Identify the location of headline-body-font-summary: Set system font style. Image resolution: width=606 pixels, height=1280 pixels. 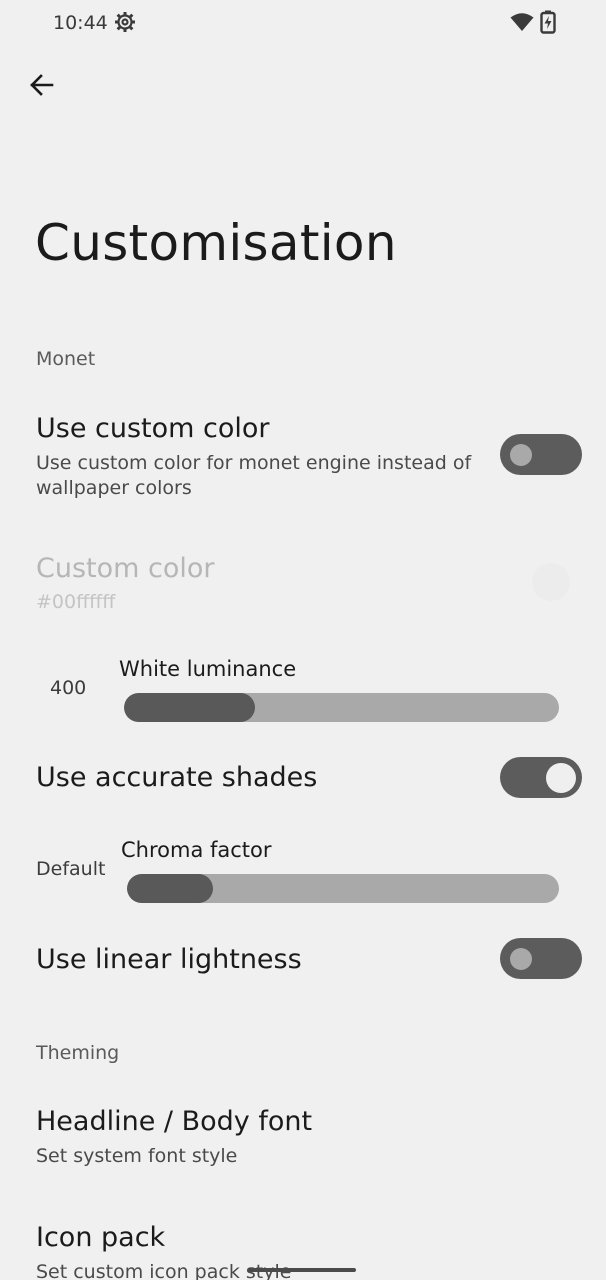
(137, 1156).